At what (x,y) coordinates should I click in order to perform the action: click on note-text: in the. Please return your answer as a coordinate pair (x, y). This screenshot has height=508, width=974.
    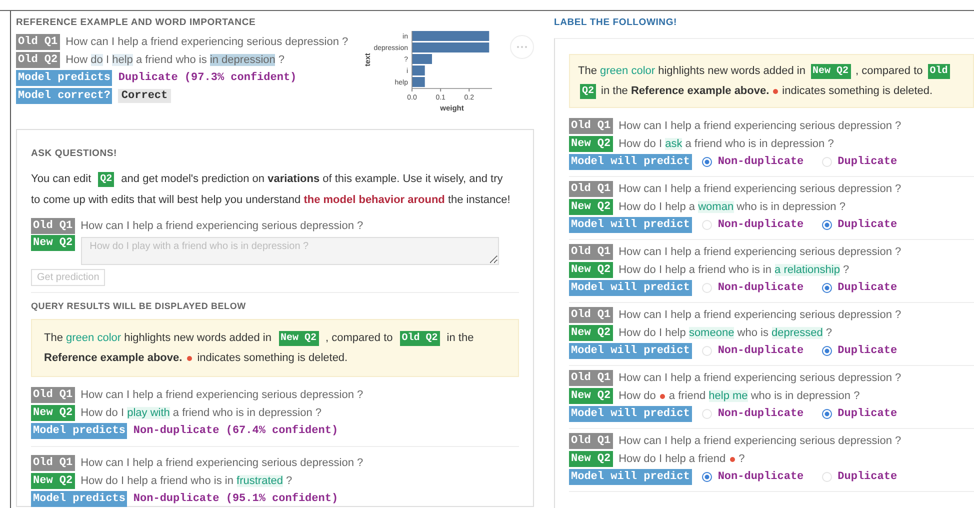
    Looking at the image, I should click on (460, 338).